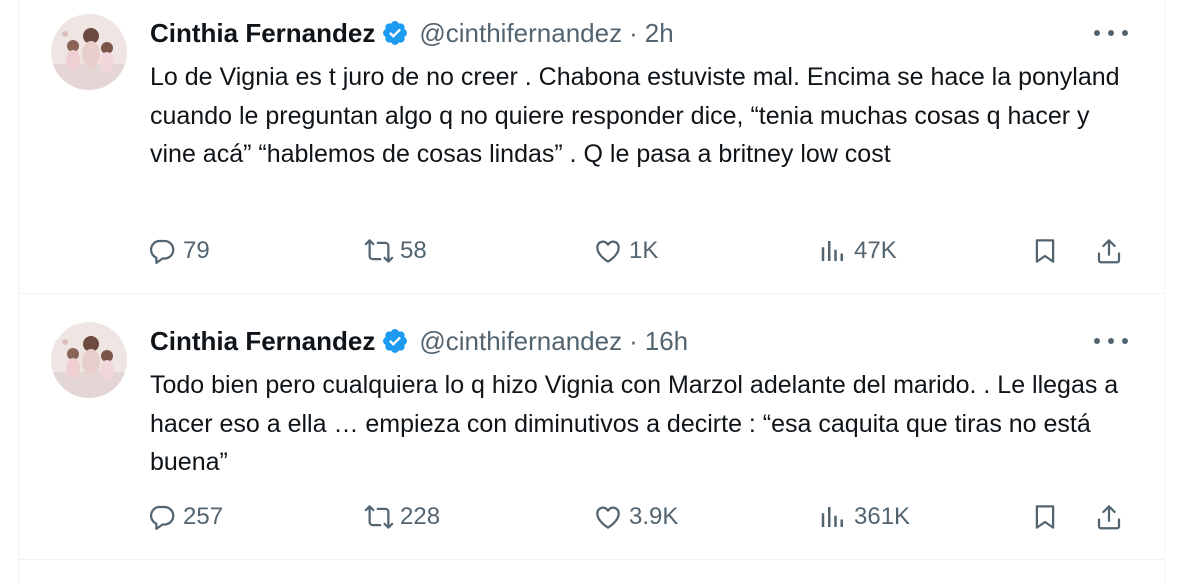 Image resolution: width=1200 pixels, height=584 pixels. What do you see at coordinates (478, 251) in the screenshot?
I see `retweet-button: 58` at bounding box center [478, 251].